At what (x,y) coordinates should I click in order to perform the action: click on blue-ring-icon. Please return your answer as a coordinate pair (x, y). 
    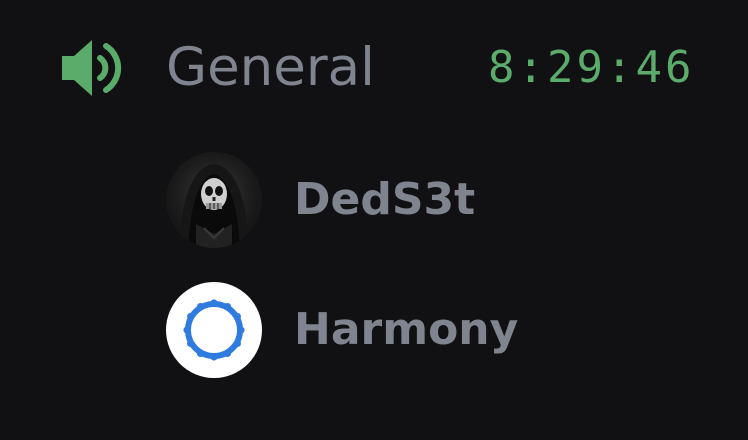
    Looking at the image, I should click on (214, 330).